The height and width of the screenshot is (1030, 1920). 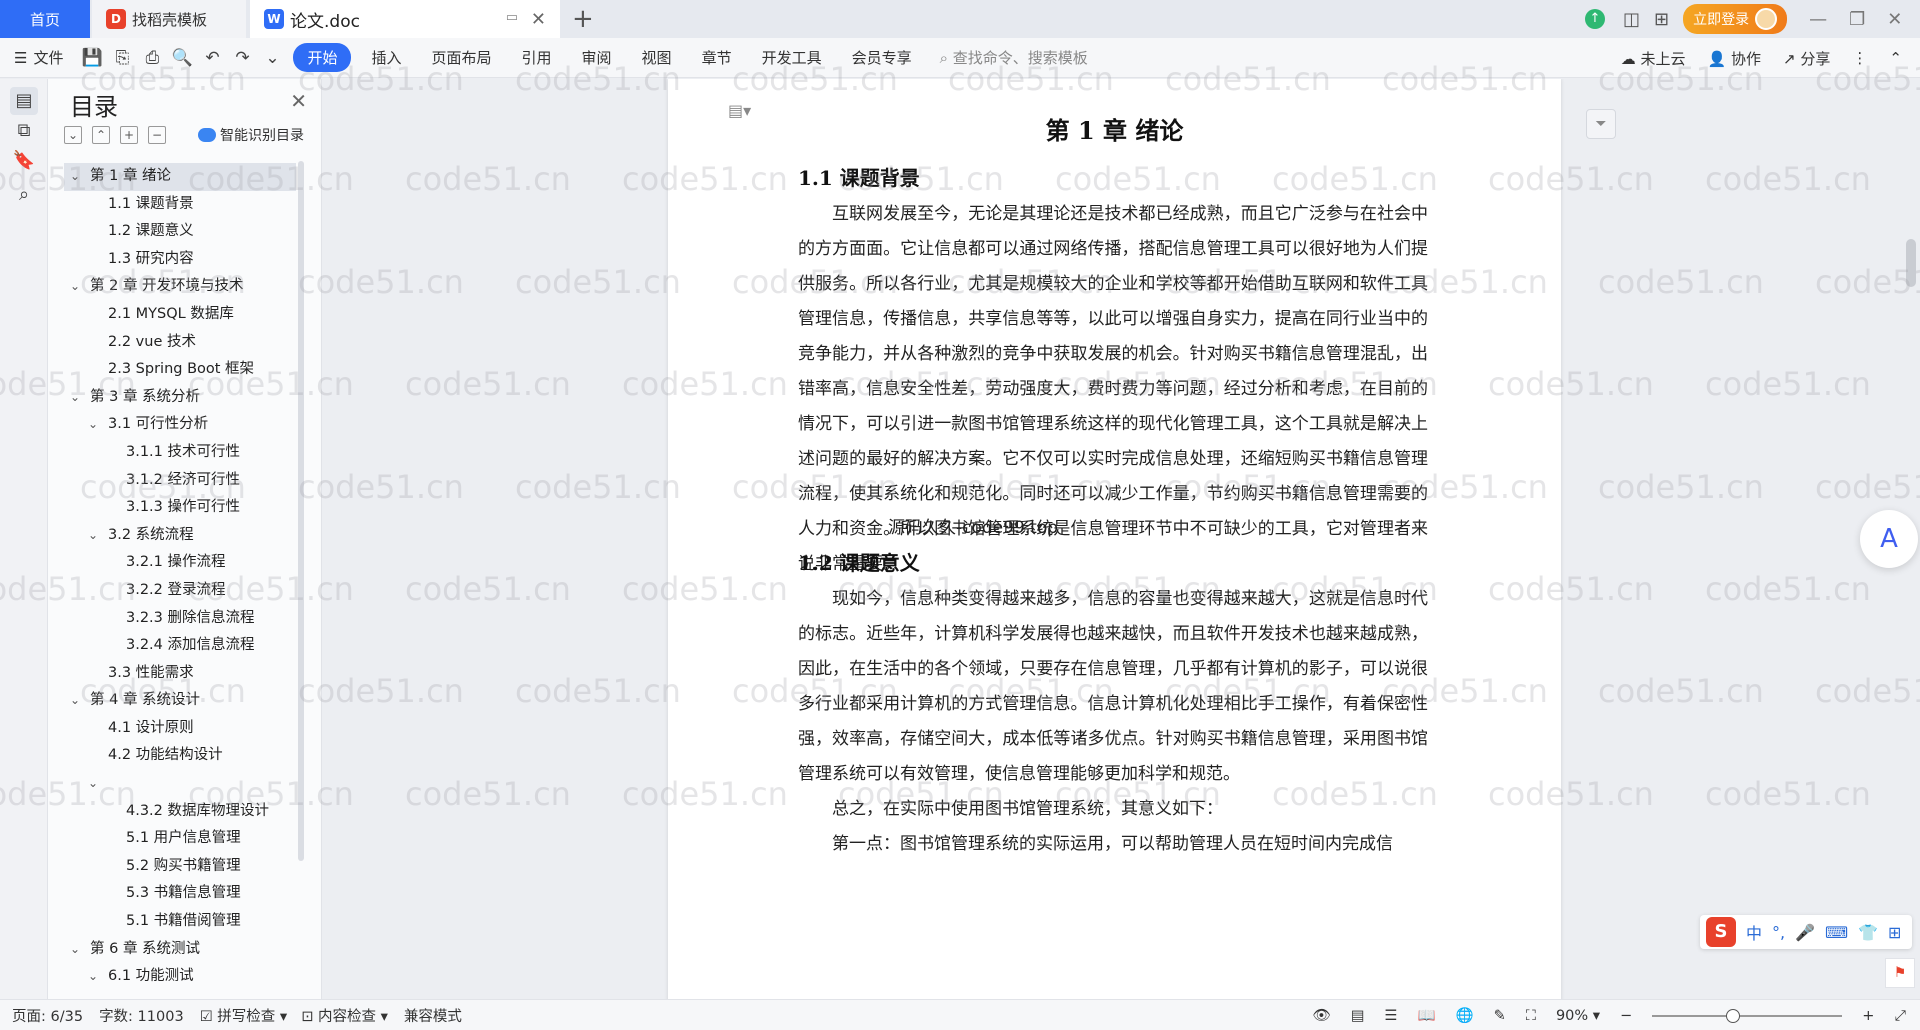 What do you see at coordinates (537, 57) in the screenshot?
I see `tab-references: 引用` at bounding box center [537, 57].